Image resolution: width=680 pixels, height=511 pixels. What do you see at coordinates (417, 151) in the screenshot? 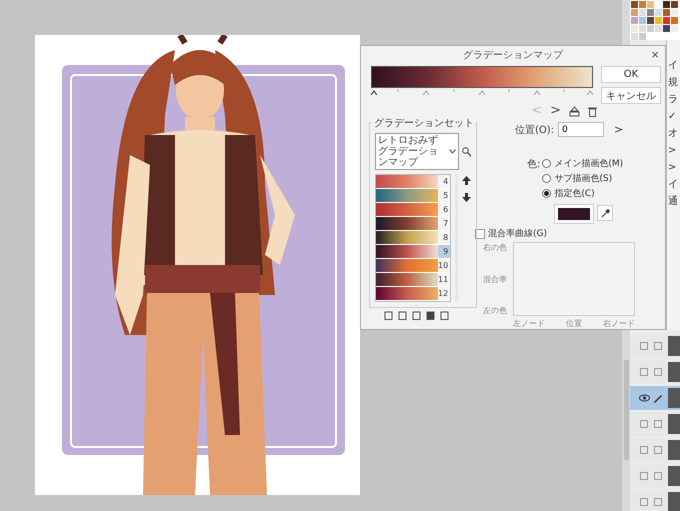
I see `gradient-set-dropdown: レトロおみずグラデーションマップ` at bounding box center [417, 151].